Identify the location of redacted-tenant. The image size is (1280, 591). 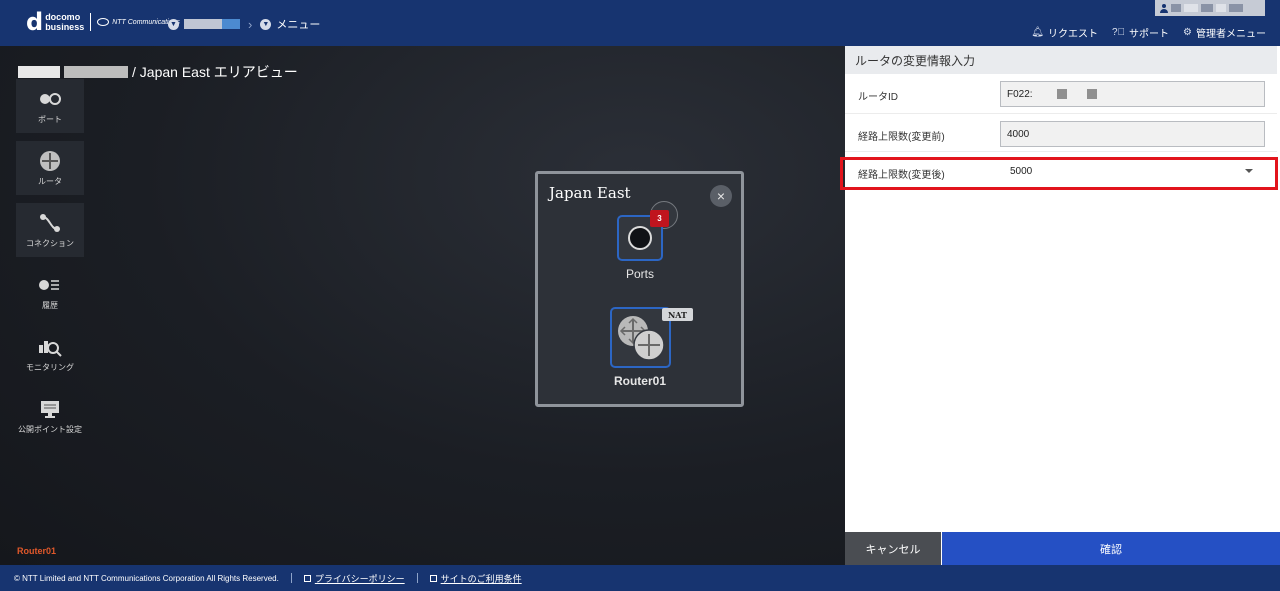
(203, 24).